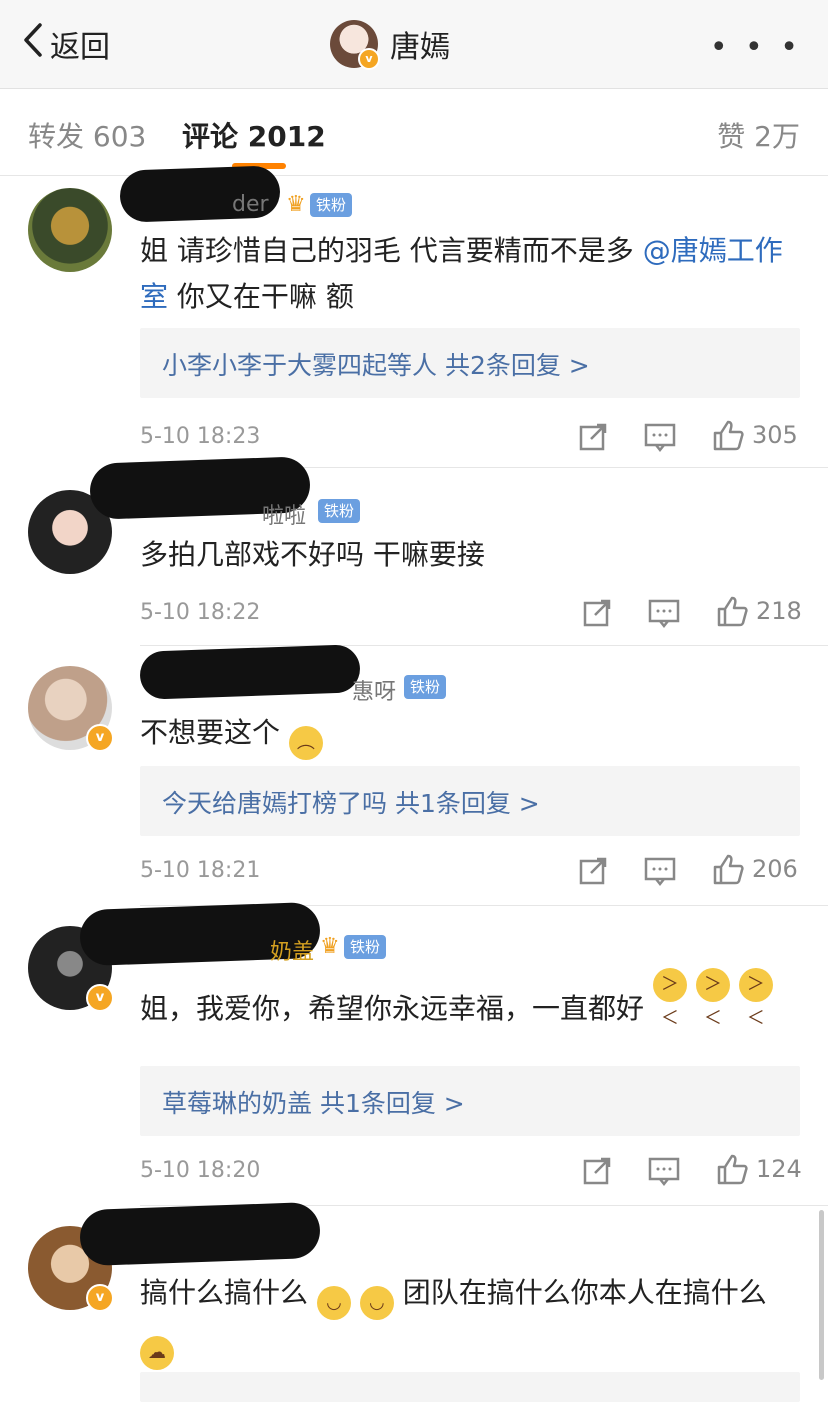 This screenshot has height=1402, width=828. Describe the element at coordinates (250, 204) in the screenshot. I see `username-tail: der` at that location.